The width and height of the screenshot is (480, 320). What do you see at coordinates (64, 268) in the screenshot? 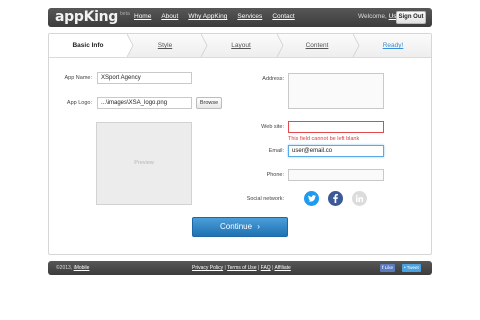
I see `copyright-text: ©2013,` at bounding box center [64, 268].